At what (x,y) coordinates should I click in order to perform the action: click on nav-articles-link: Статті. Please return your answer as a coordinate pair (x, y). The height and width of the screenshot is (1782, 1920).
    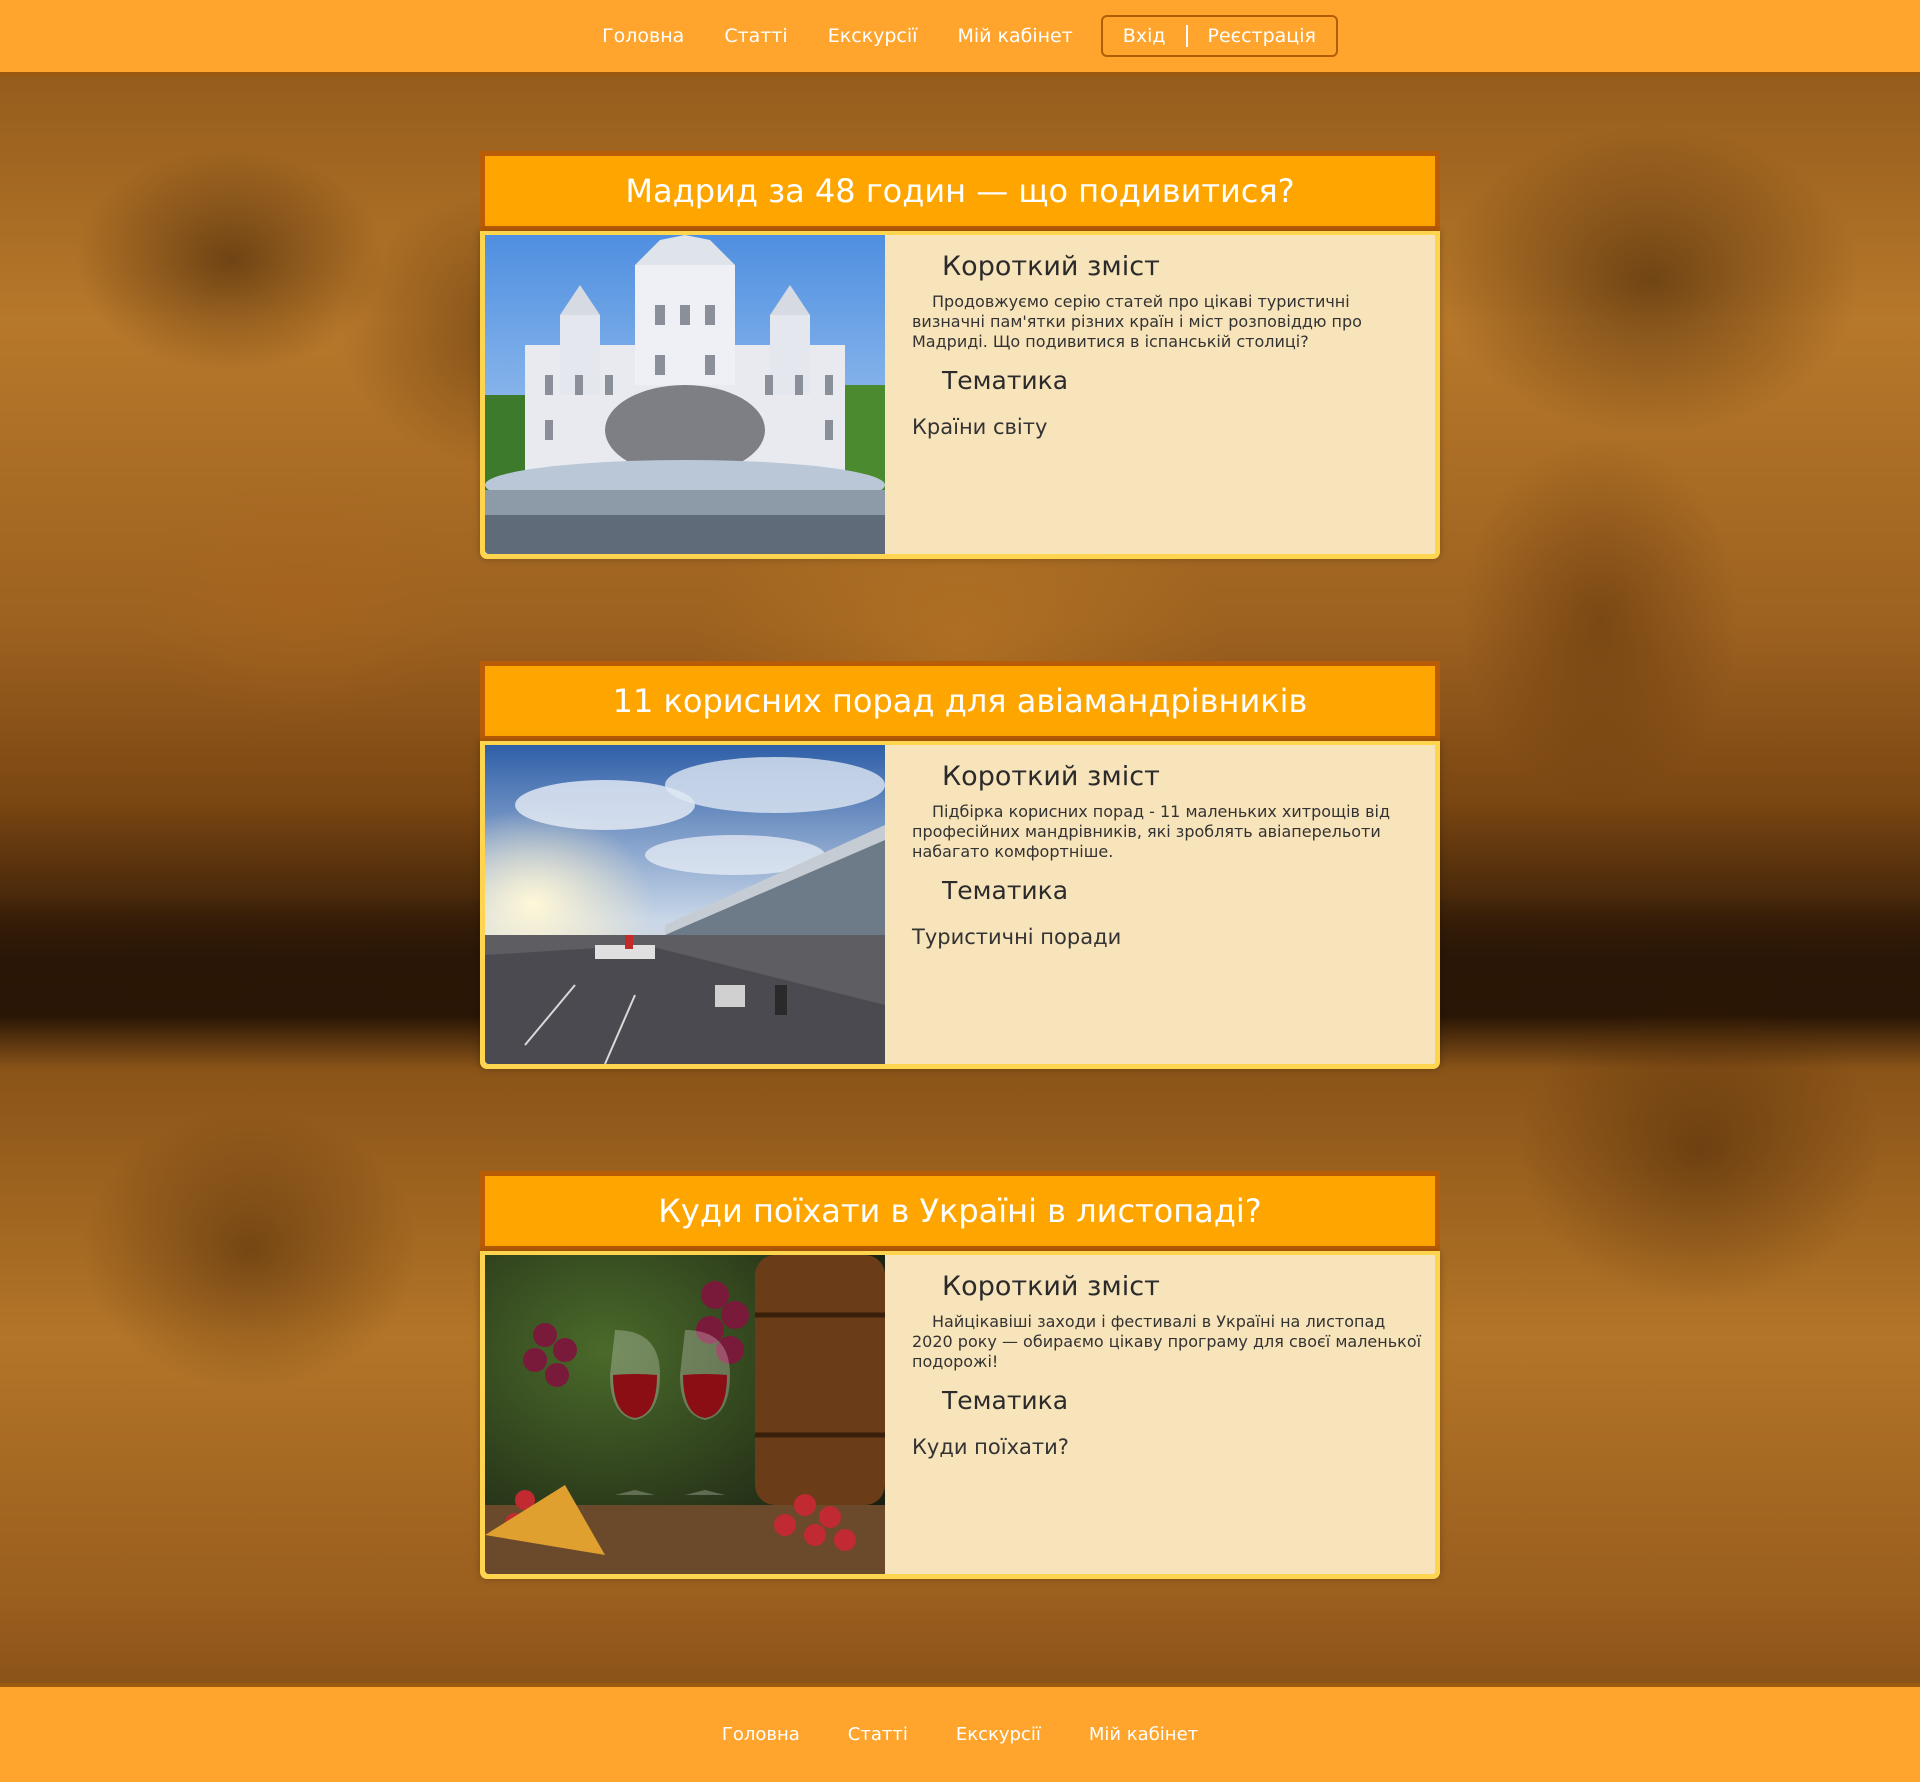
    Looking at the image, I should click on (755, 36).